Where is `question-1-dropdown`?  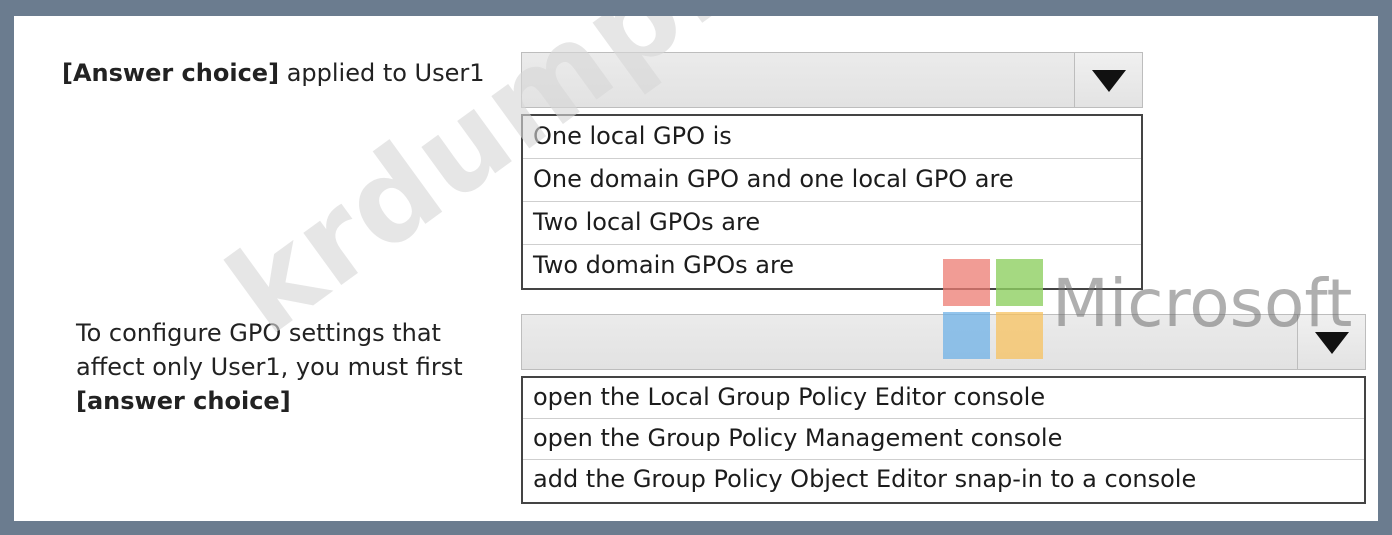 question-1-dropdown is located at coordinates (832, 80).